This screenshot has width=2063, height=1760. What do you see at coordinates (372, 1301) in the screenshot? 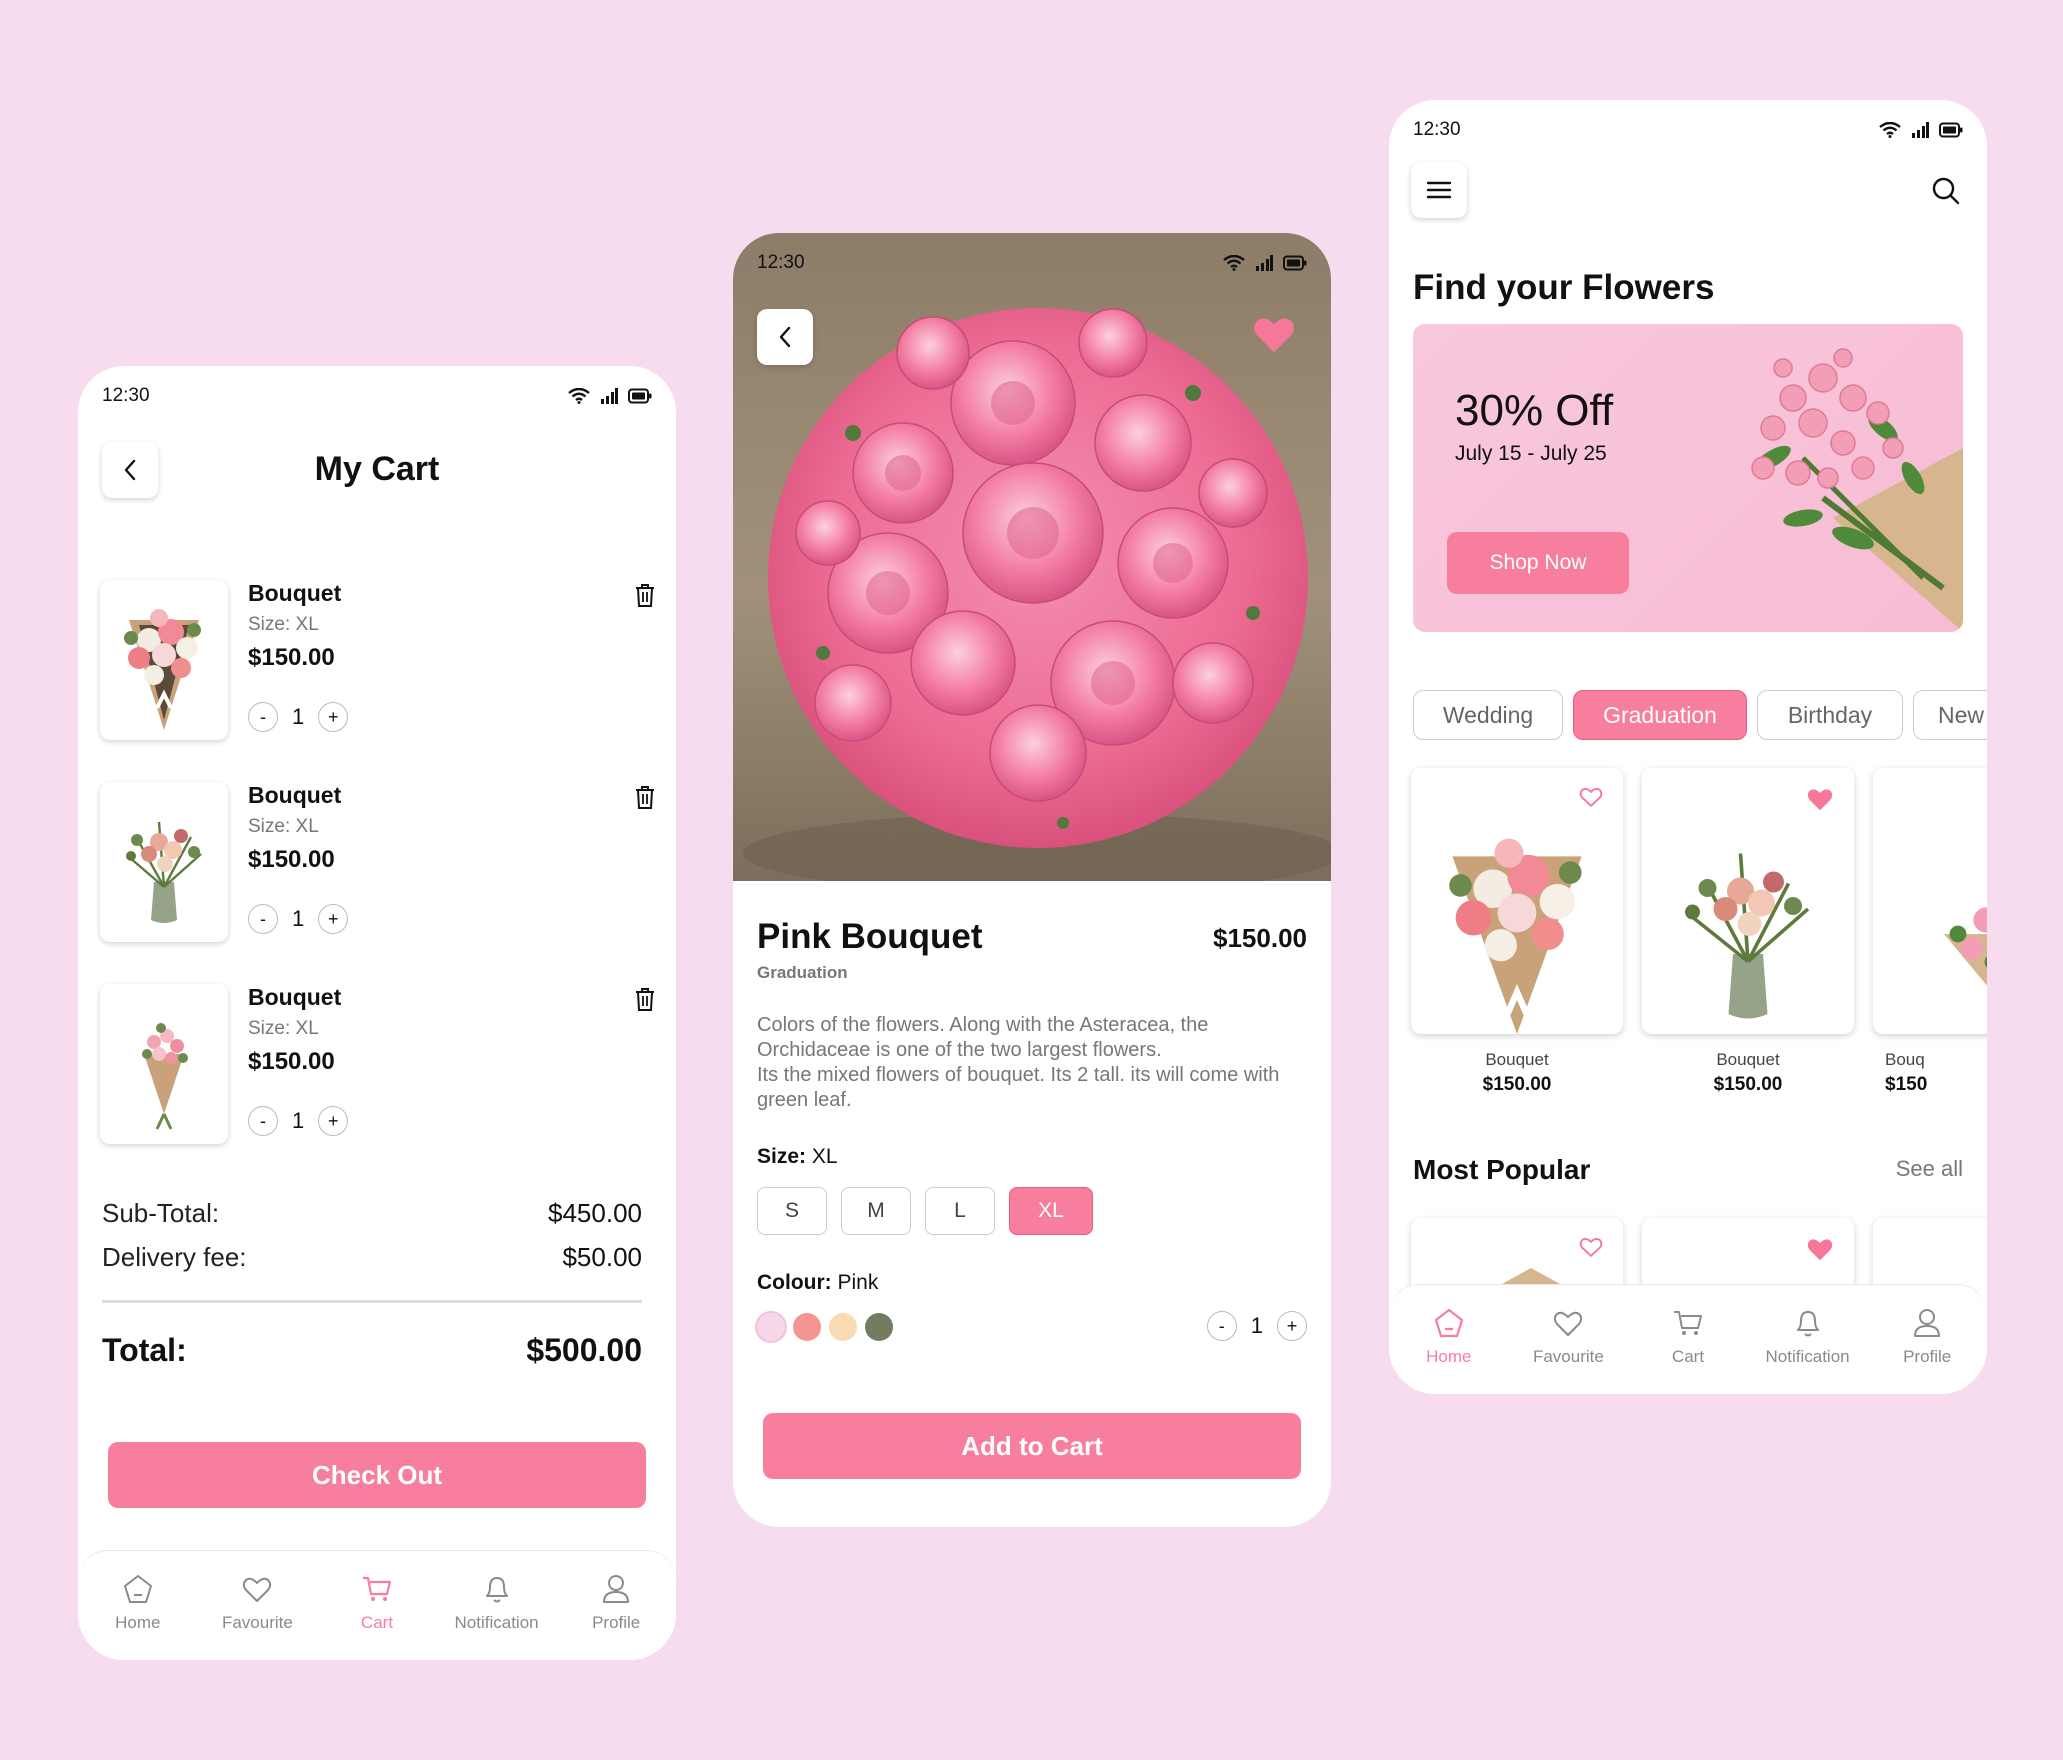
I see `divider` at bounding box center [372, 1301].